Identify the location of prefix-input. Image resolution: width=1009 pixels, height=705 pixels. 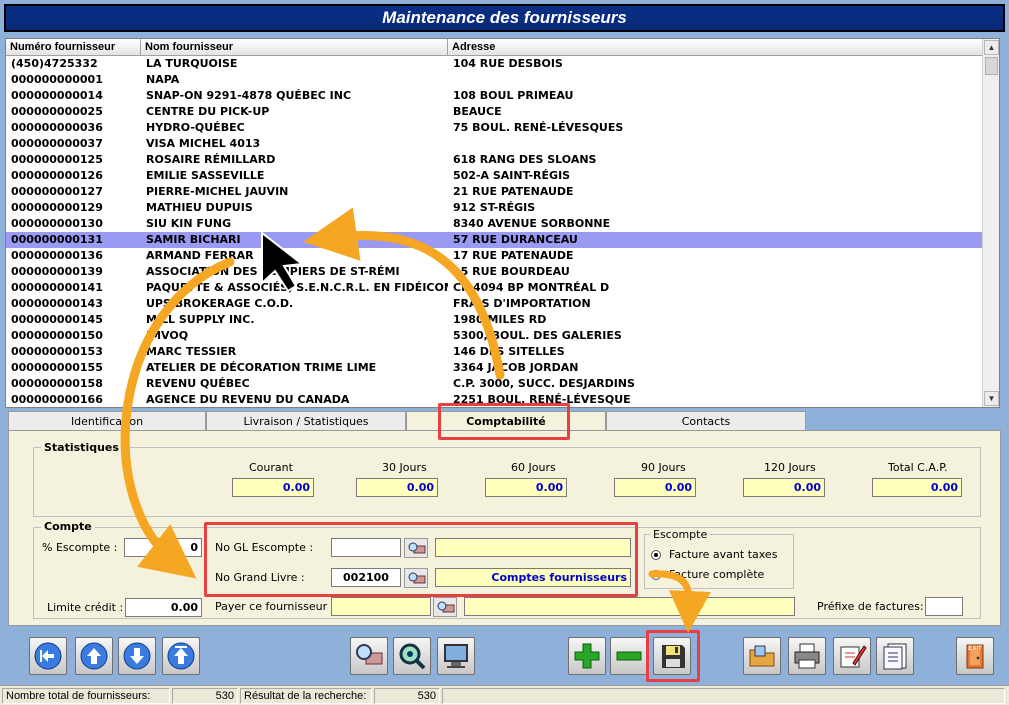
(944, 606).